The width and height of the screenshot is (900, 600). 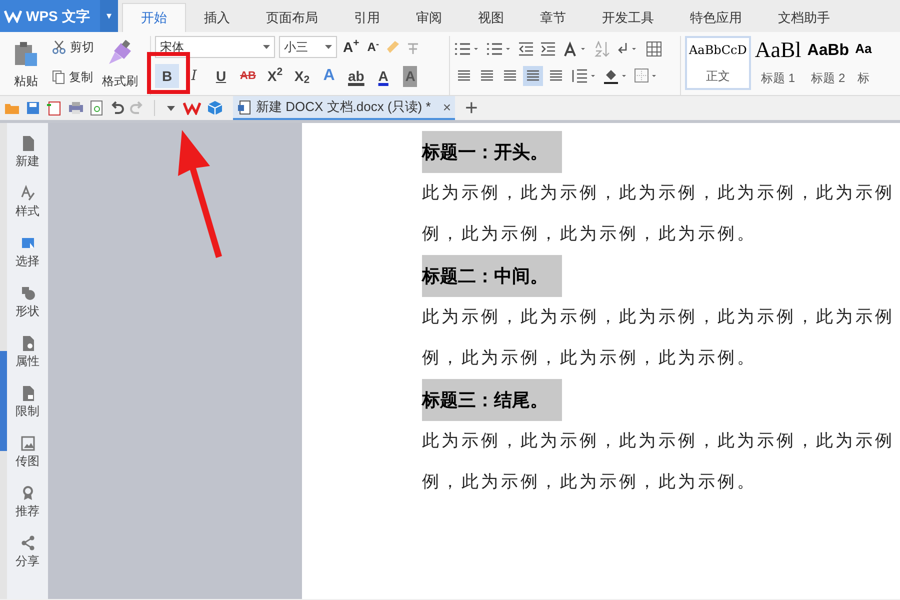 I want to click on underline-button: U, so click(x=221, y=76).